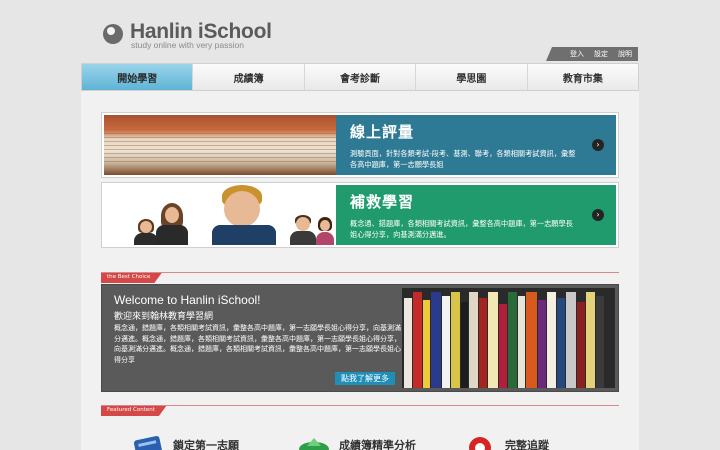 The image size is (720, 450). I want to click on nav-tab-start-learning: 開始學習, so click(138, 77).